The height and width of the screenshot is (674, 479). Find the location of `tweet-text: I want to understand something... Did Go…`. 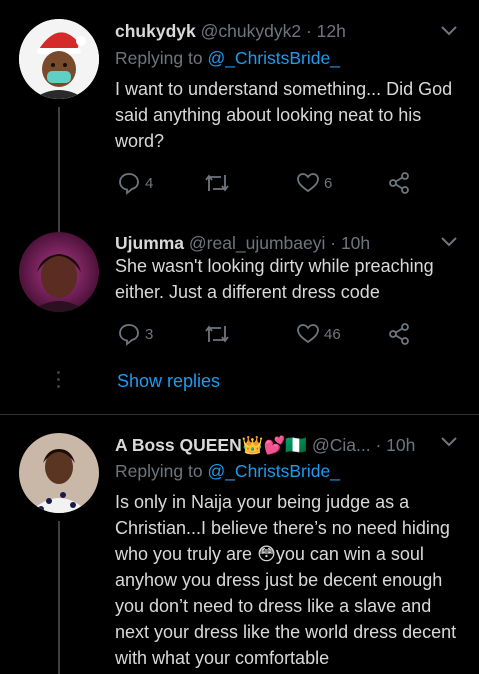

tweet-text: I want to understand something... Did Go… is located at coordinates (284, 115).